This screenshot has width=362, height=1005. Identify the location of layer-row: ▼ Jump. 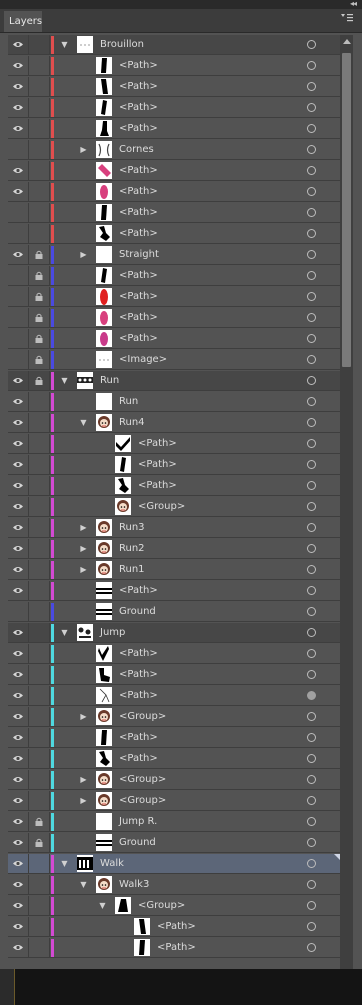
(174, 633).